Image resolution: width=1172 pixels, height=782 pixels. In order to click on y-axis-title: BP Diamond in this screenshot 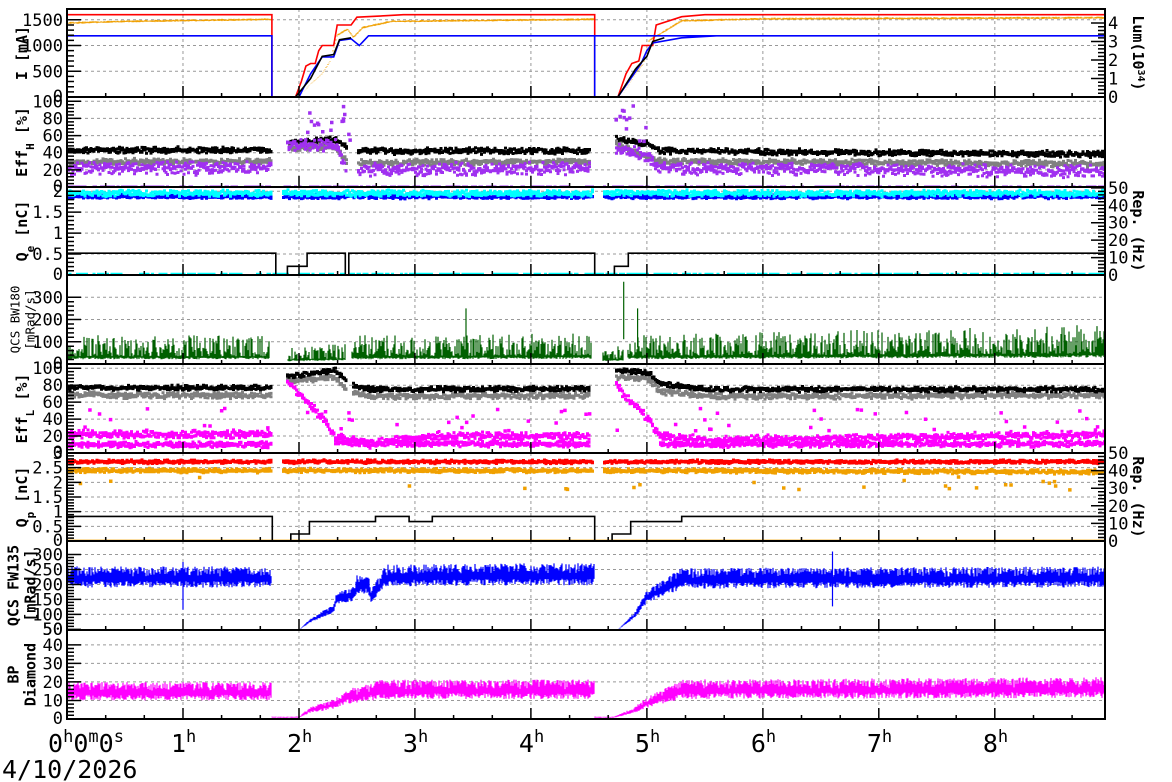, I will do `click(22, 674)`.